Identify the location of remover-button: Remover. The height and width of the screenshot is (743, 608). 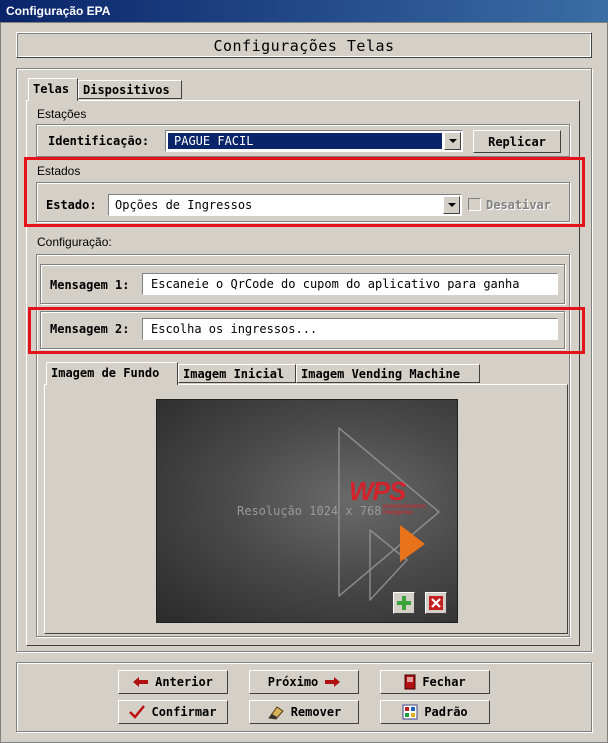
(304, 712).